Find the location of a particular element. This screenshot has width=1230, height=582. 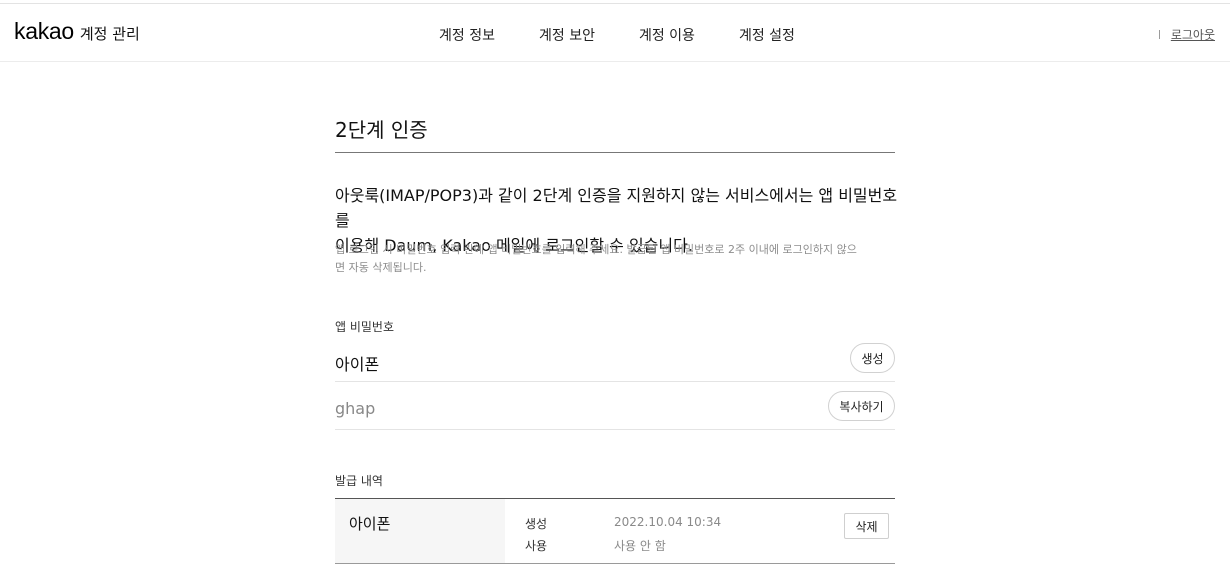

main-nav: 계정 정보 계정 보안 계정 이용 계정 설정 is located at coordinates (639, 35).